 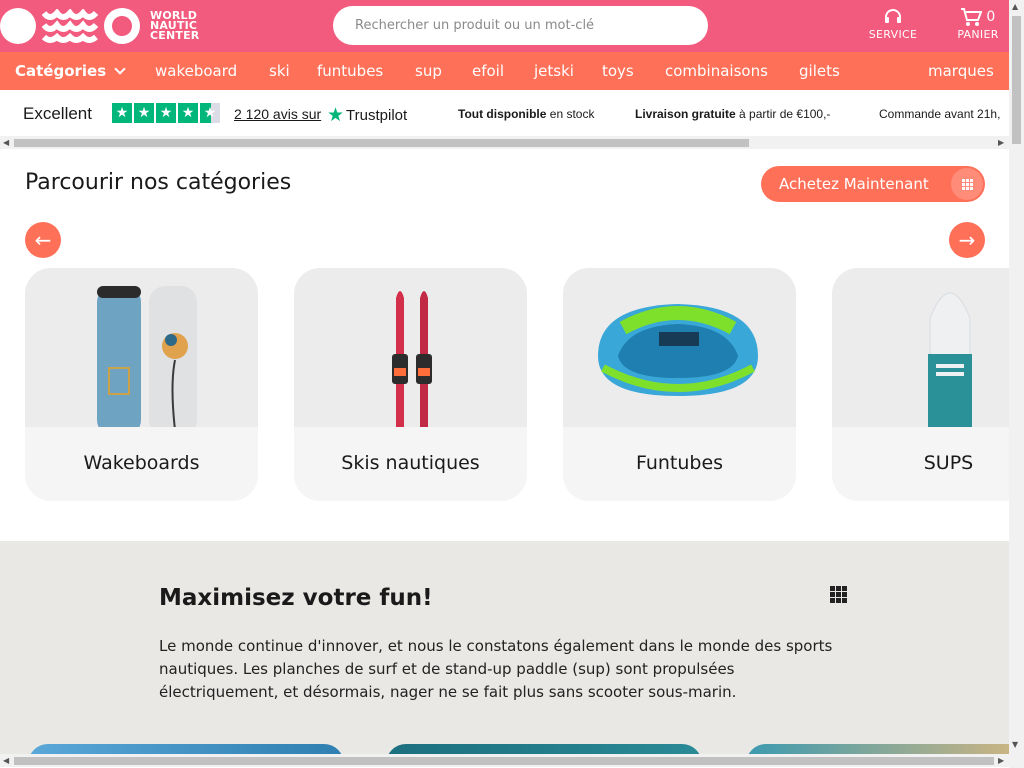 I want to click on nav-item-combinaisons: combinaisons, so click(x=716, y=71).